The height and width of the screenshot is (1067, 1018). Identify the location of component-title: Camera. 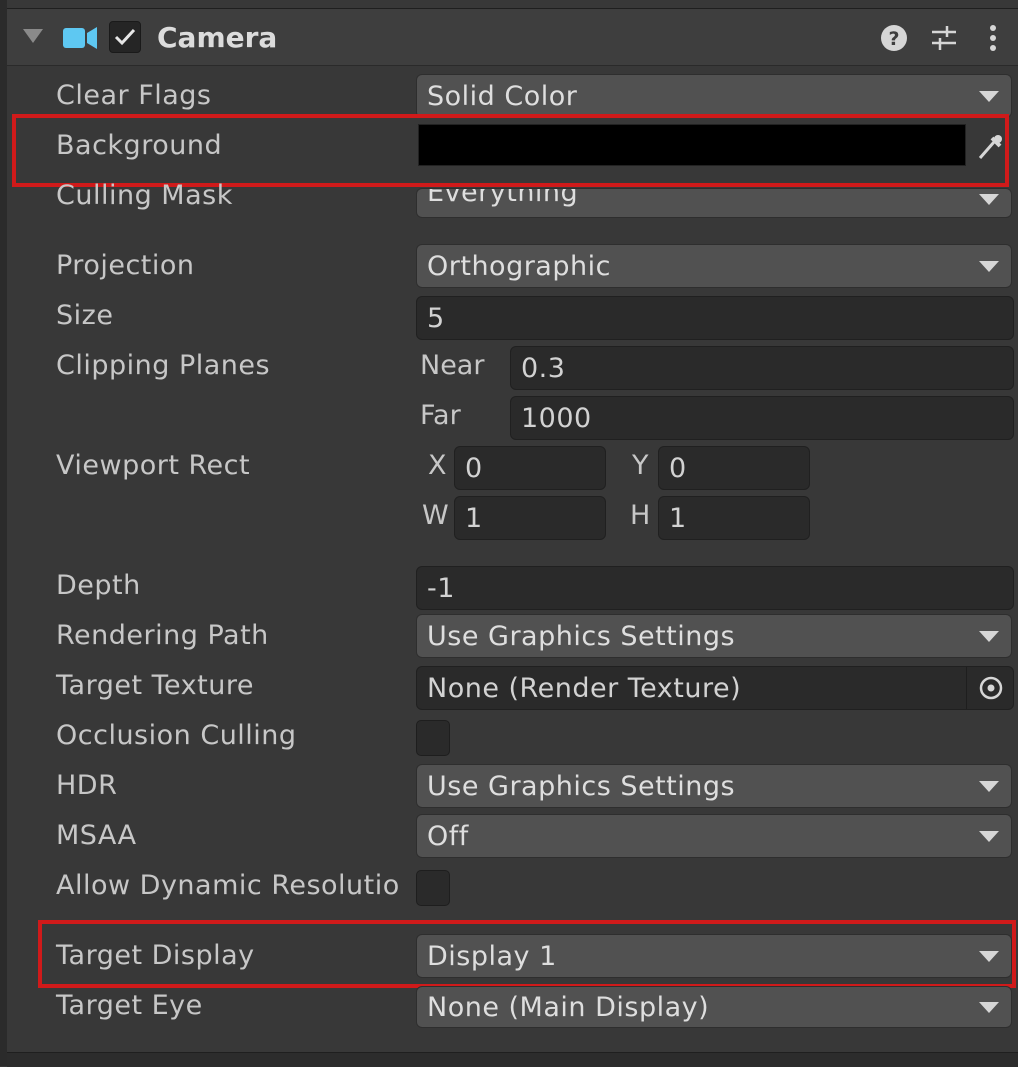
(217, 37).